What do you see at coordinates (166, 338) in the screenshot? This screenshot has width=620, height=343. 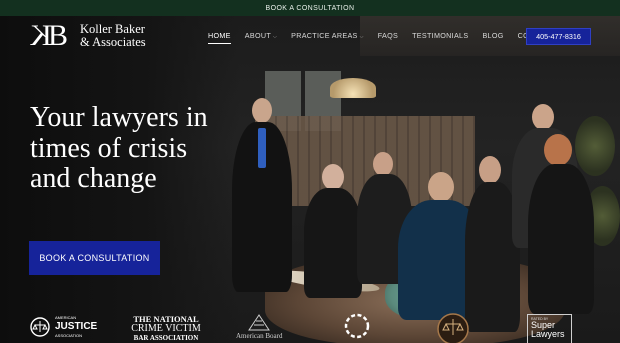 I see `badge-cv-line3: BAR ASSOCIATION` at bounding box center [166, 338].